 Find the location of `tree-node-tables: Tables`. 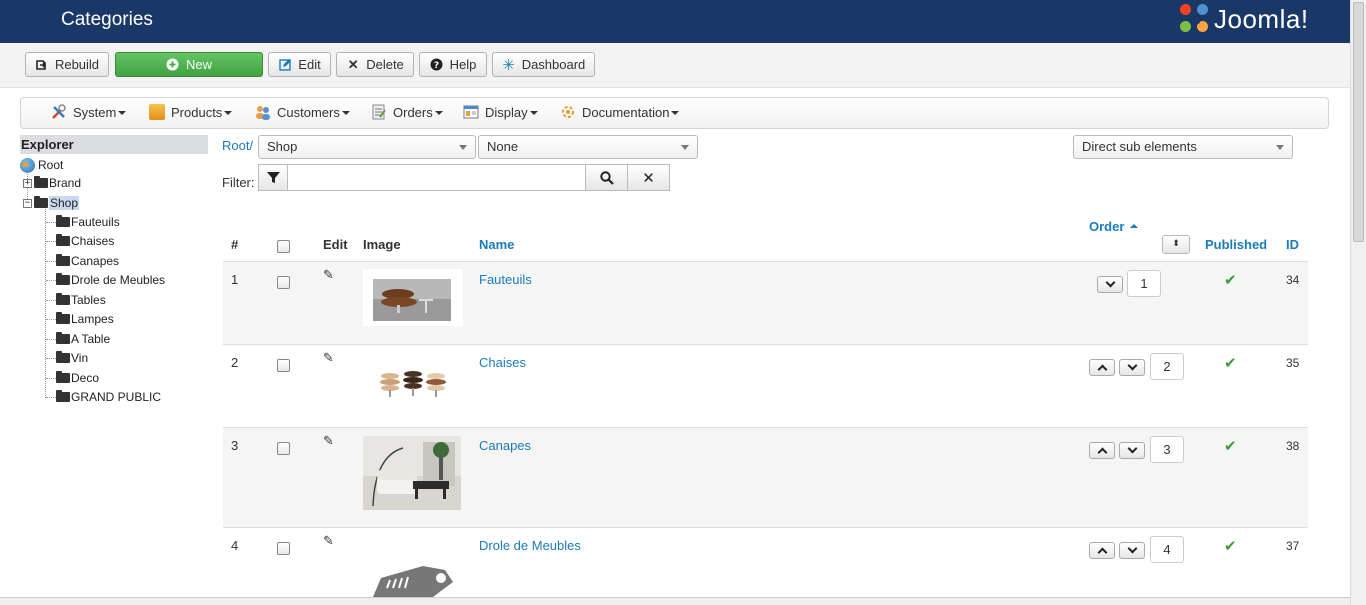

tree-node-tables: Tables is located at coordinates (81, 300).